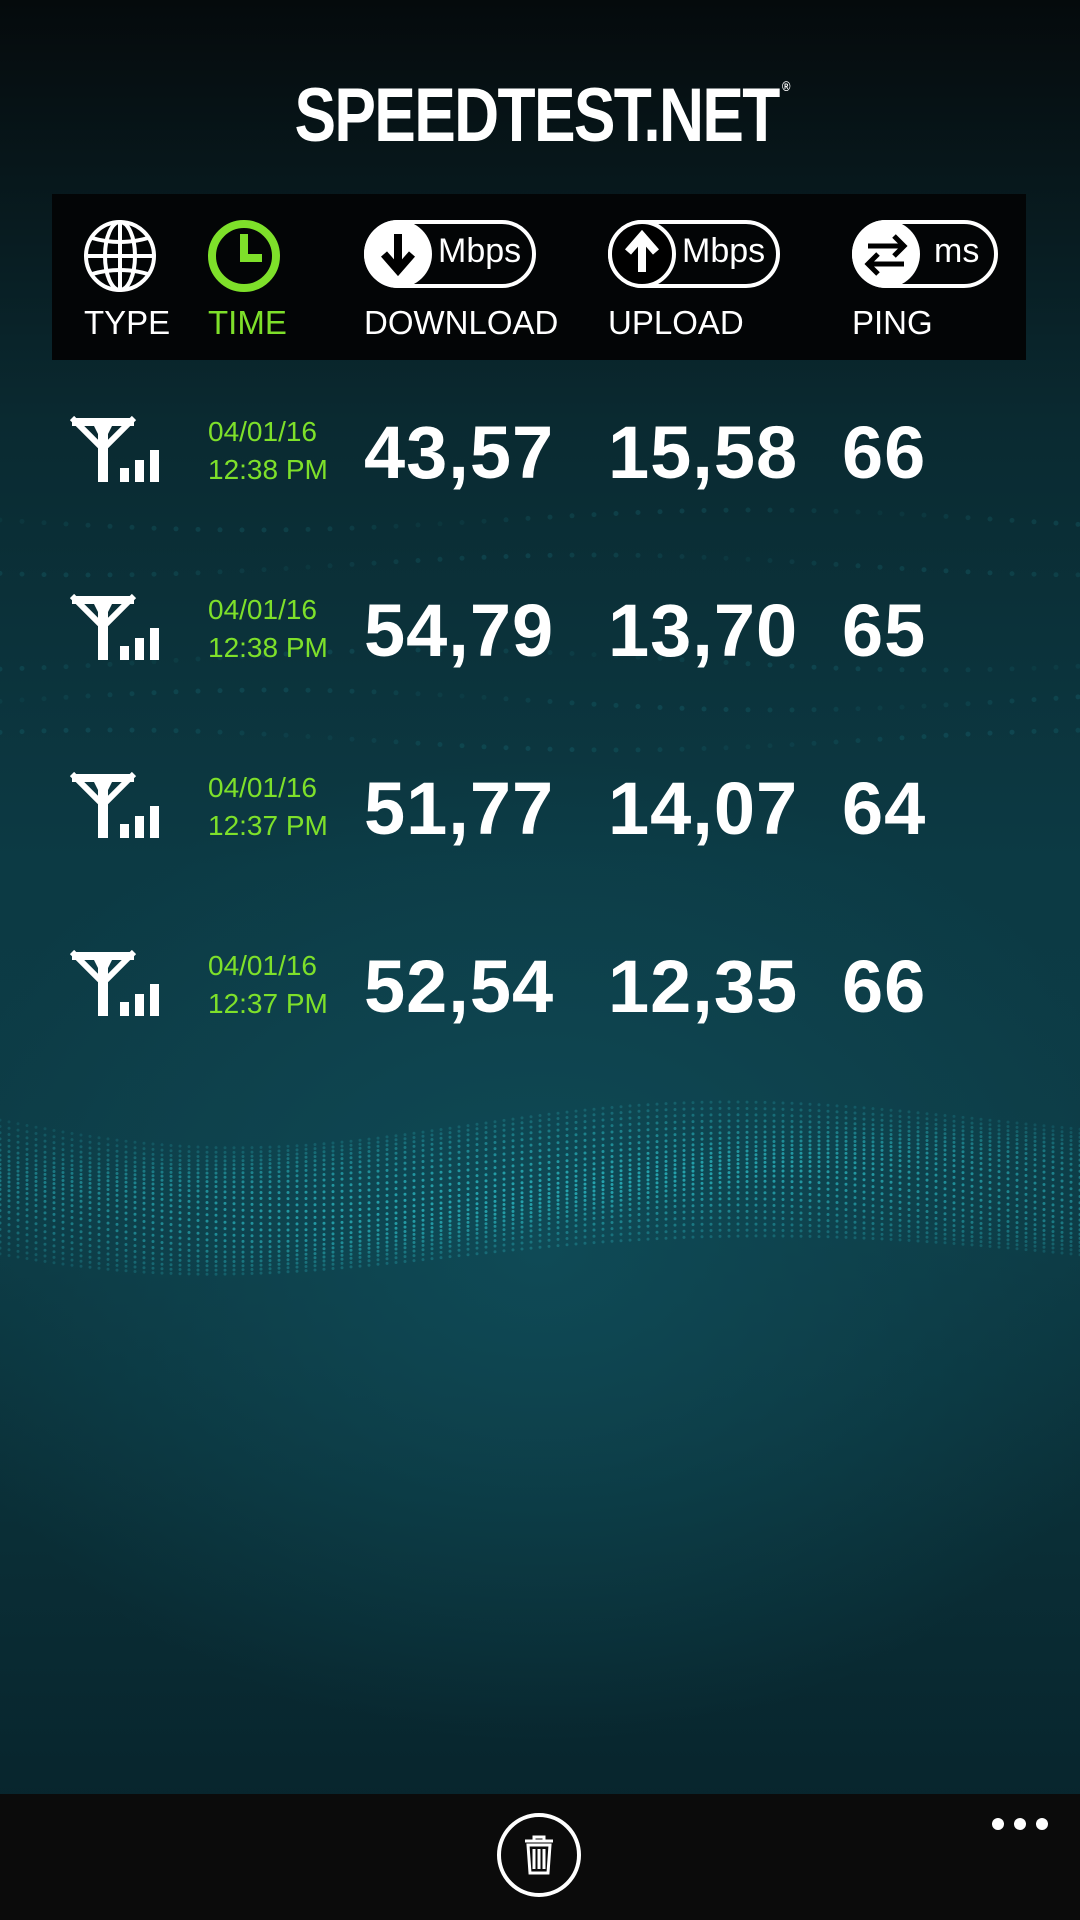  What do you see at coordinates (998, 1824) in the screenshot?
I see `ellipsis-icon` at bounding box center [998, 1824].